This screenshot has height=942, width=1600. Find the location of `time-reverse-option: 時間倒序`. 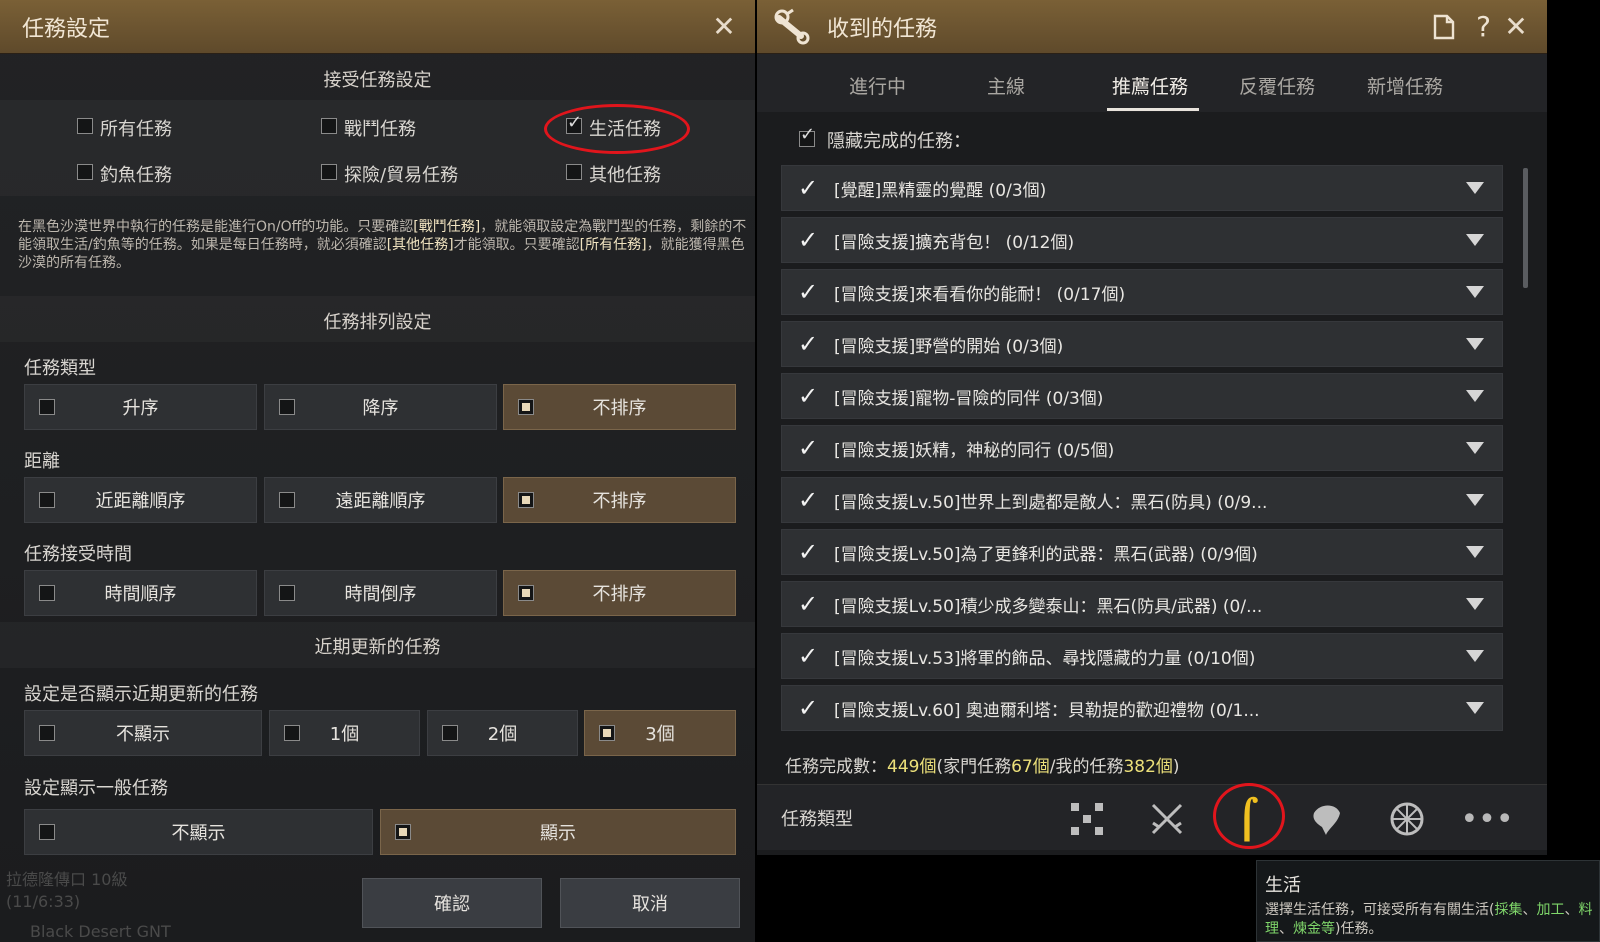

time-reverse-option: 時間倒序 is located at coordinates (380, 593).